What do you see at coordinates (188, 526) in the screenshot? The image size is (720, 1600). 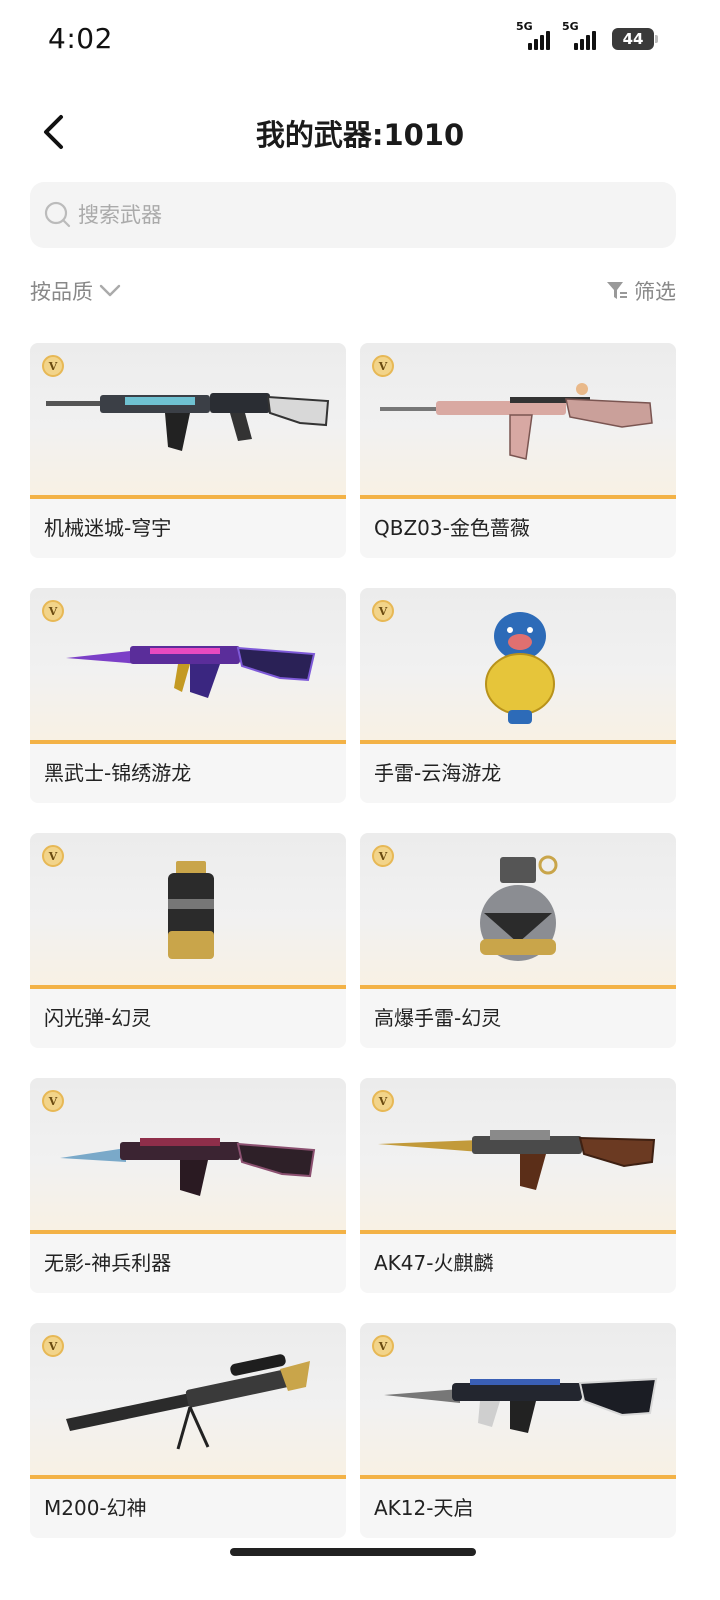 I see `weapon-name: 机械迷城-穹宇` at bounding box center [188, 526].